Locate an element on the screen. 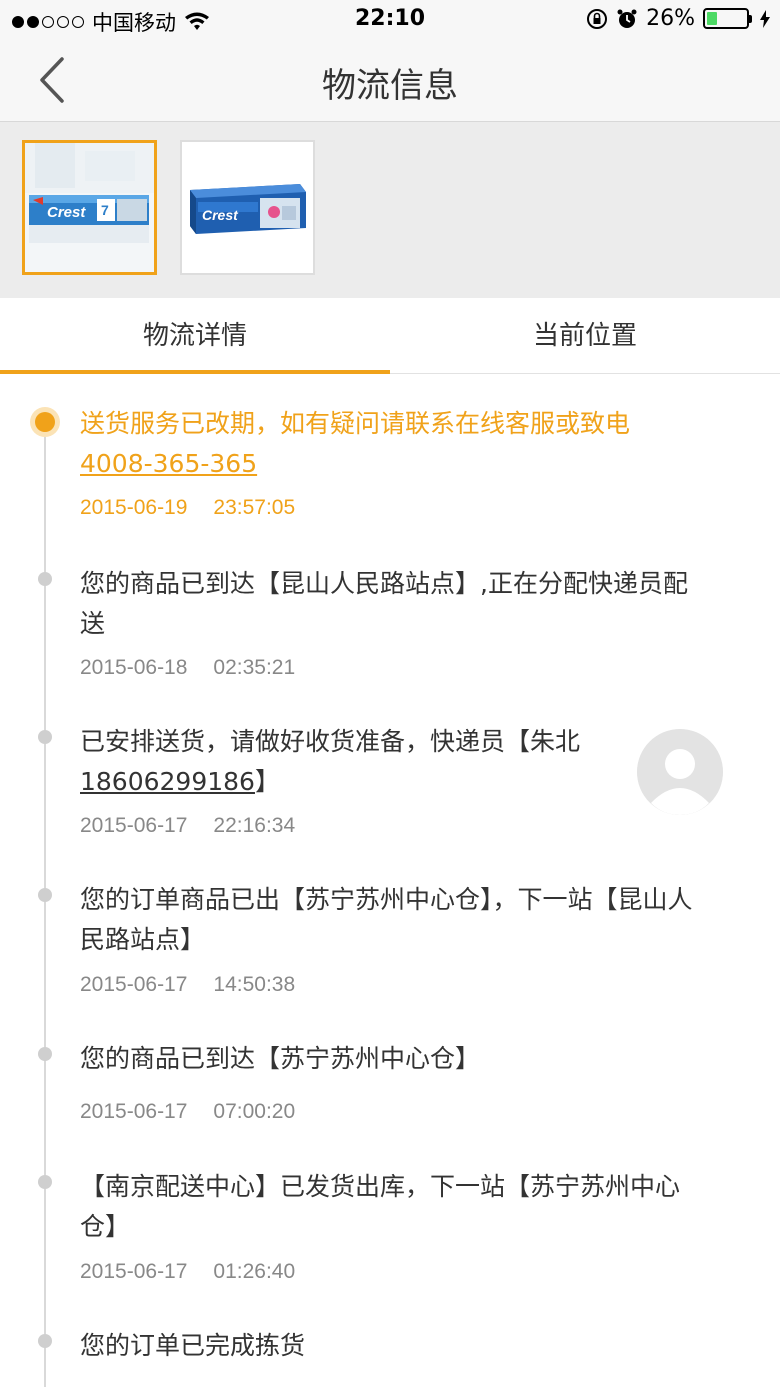  timeline-message: 您的商品已到达【昆山人民路站点】,正在分配快递员配送 is located at coordinates (384, 603).